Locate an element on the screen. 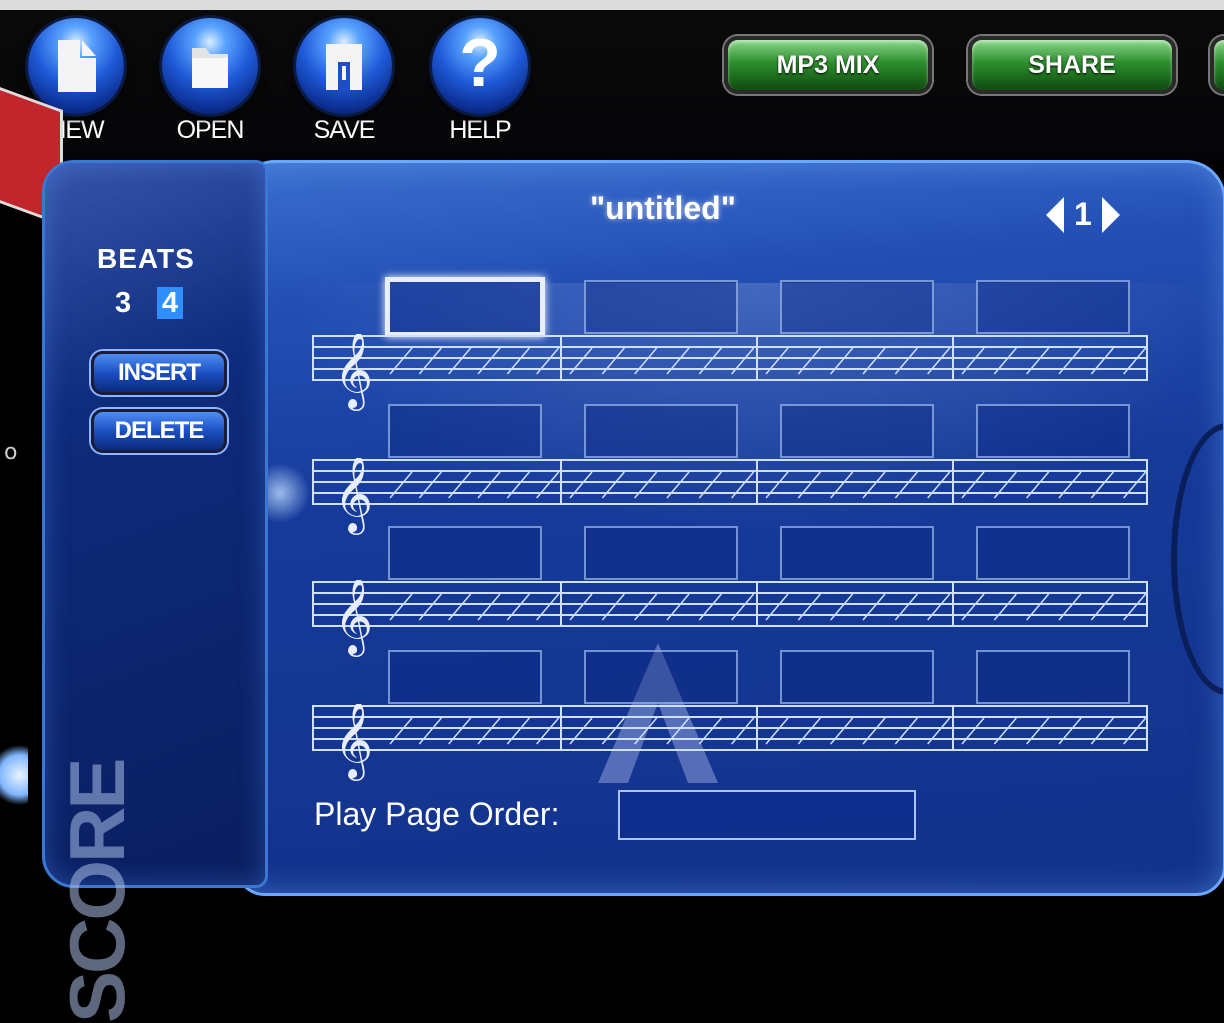 Image resolution: width=1224 pixels, height=1023 pixels. staff-lines: 𝄞 is located at coordinates (730, 742).